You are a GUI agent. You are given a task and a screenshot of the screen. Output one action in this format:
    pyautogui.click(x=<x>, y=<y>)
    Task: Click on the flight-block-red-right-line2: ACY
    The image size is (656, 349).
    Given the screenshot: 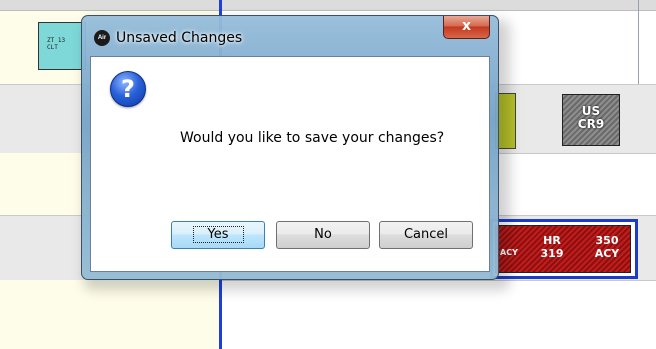 What is the action you would take?
    pyautogui.click(x=607, y=253)
    